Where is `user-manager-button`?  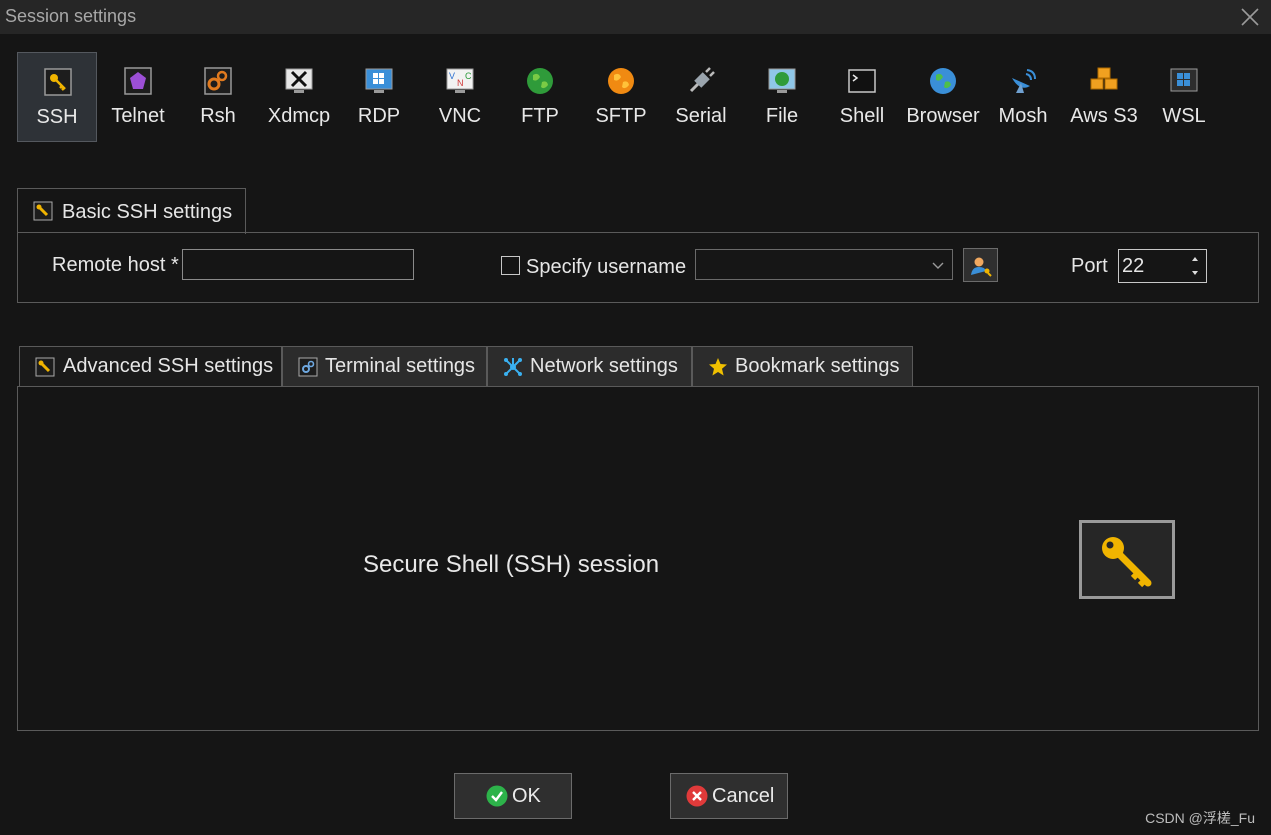 user-manager-button is located at coordinates (980, 265).